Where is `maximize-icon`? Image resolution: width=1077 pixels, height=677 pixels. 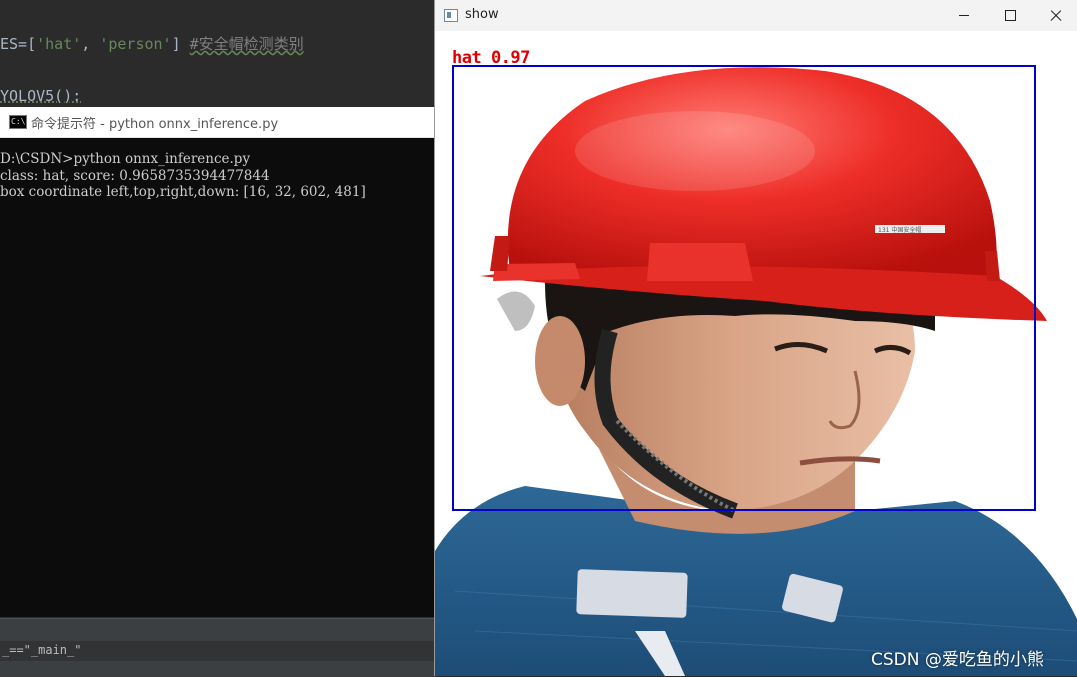 maximize-icon is located at coordinates (1010, 15).